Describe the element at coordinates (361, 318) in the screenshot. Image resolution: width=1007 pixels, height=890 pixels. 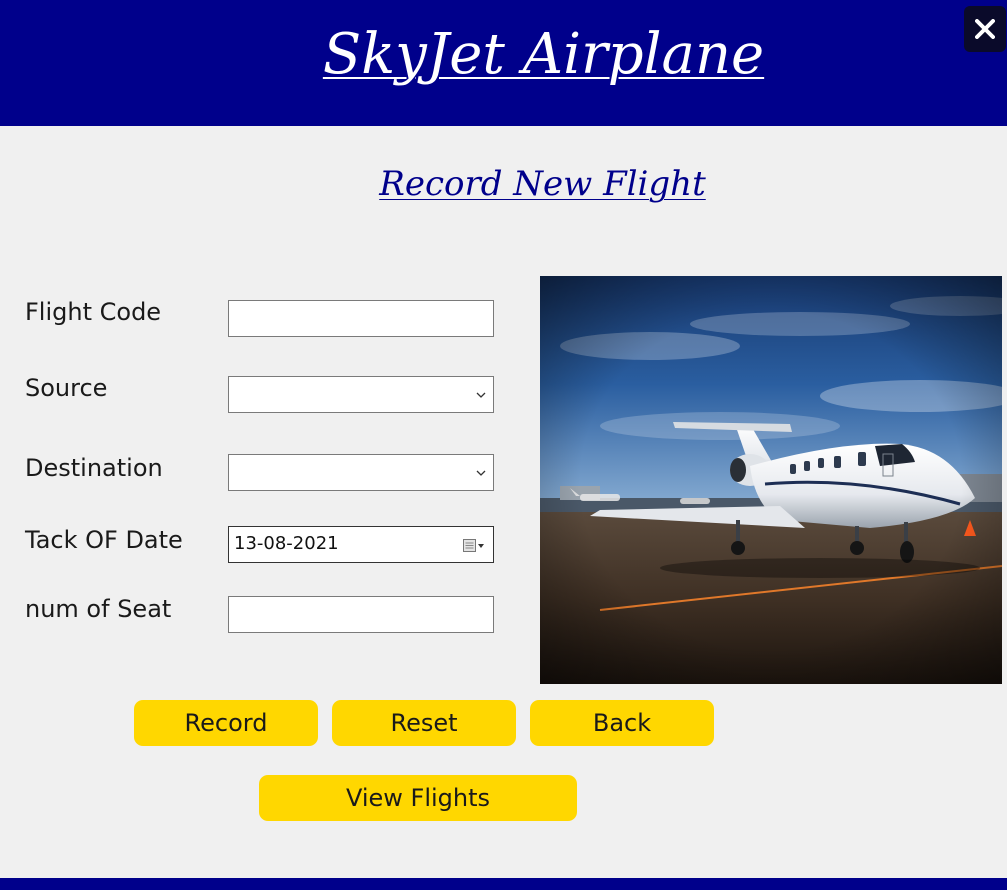
I see `flight-code-input` at that location.